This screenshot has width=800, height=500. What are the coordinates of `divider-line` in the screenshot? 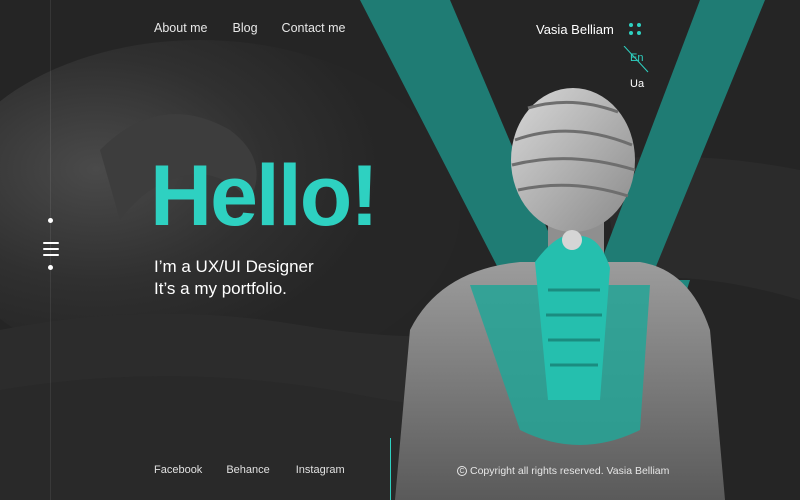 It's located at (390, 469).